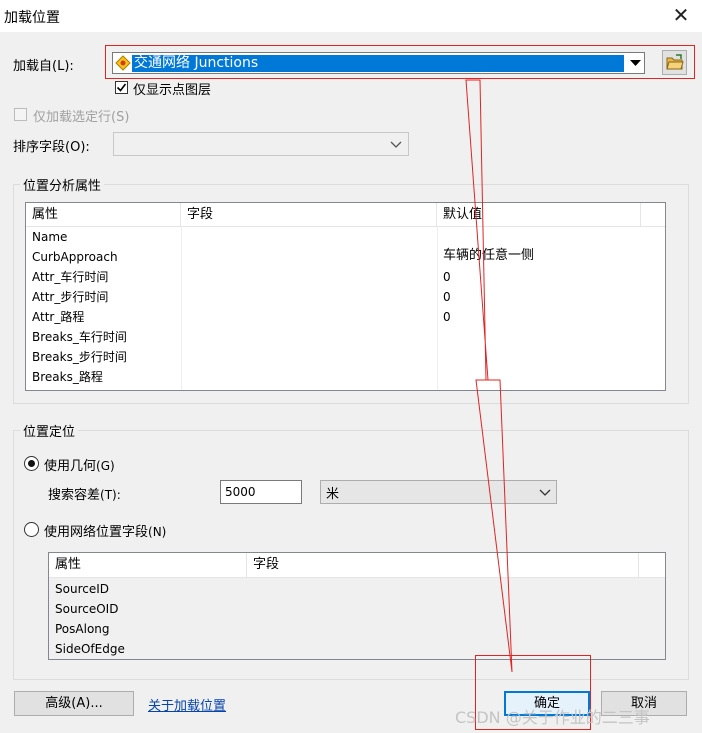  Describe the element at coordinates (489, 376) in the screenshot. I see `annotation-arrow` at that location.